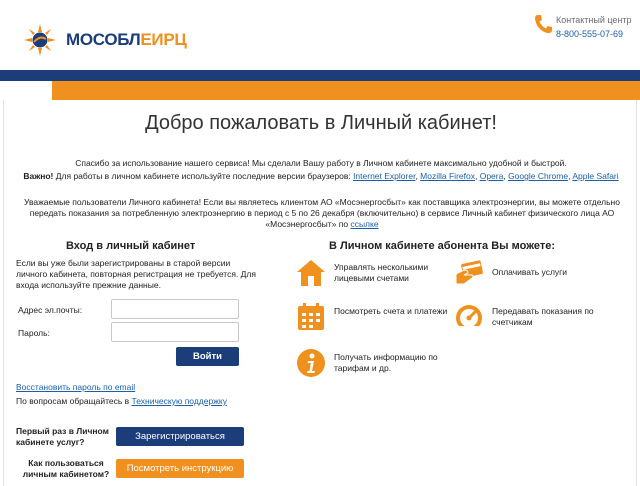 The height and width of the screenshot is (486, 640). Describe the element at coordinates (320, 75) in the screenshot. I see `band-blue-stripe` at that location.